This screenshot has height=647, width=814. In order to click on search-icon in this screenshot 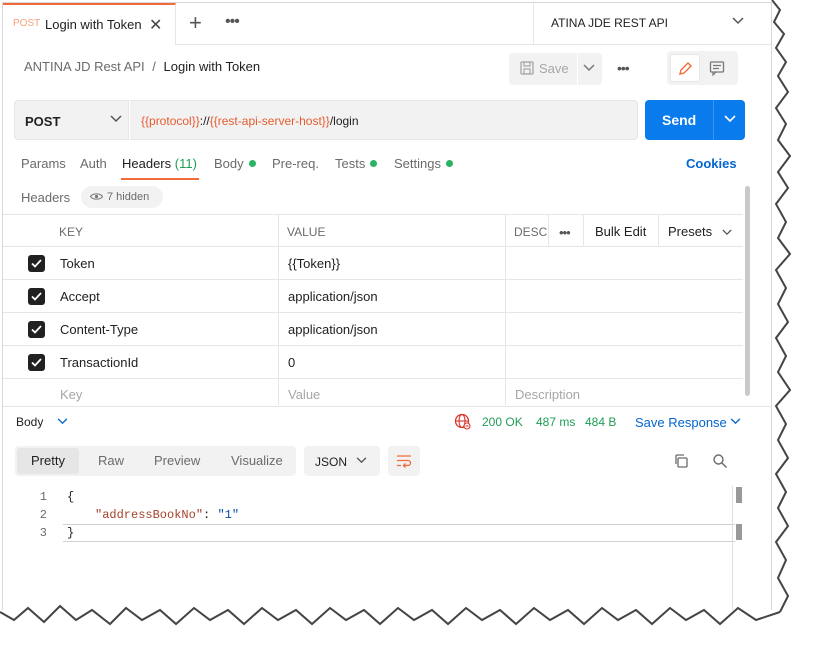, I will do `click(720, 461)`.